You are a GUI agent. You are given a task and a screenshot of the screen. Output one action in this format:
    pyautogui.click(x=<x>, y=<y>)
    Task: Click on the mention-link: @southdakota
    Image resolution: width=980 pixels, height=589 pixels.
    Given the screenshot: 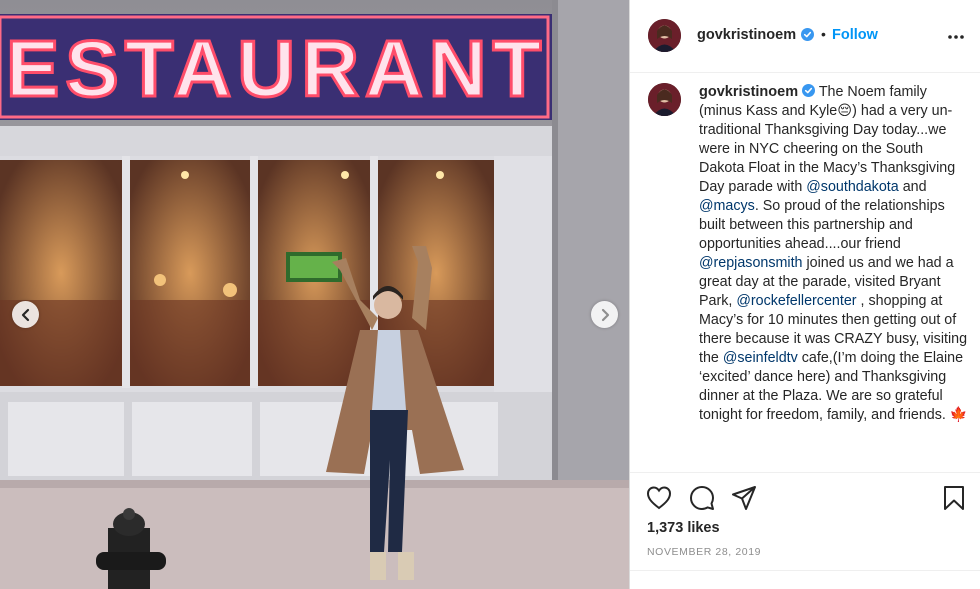 What is the action you would take?
    pyautogui.click(x=852, y=187)
    